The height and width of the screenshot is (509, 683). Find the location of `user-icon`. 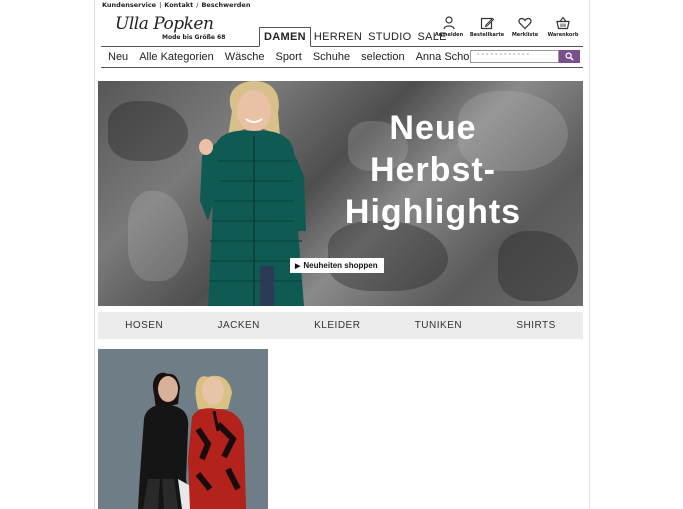

user-icon is located at coordinates (449, 23).